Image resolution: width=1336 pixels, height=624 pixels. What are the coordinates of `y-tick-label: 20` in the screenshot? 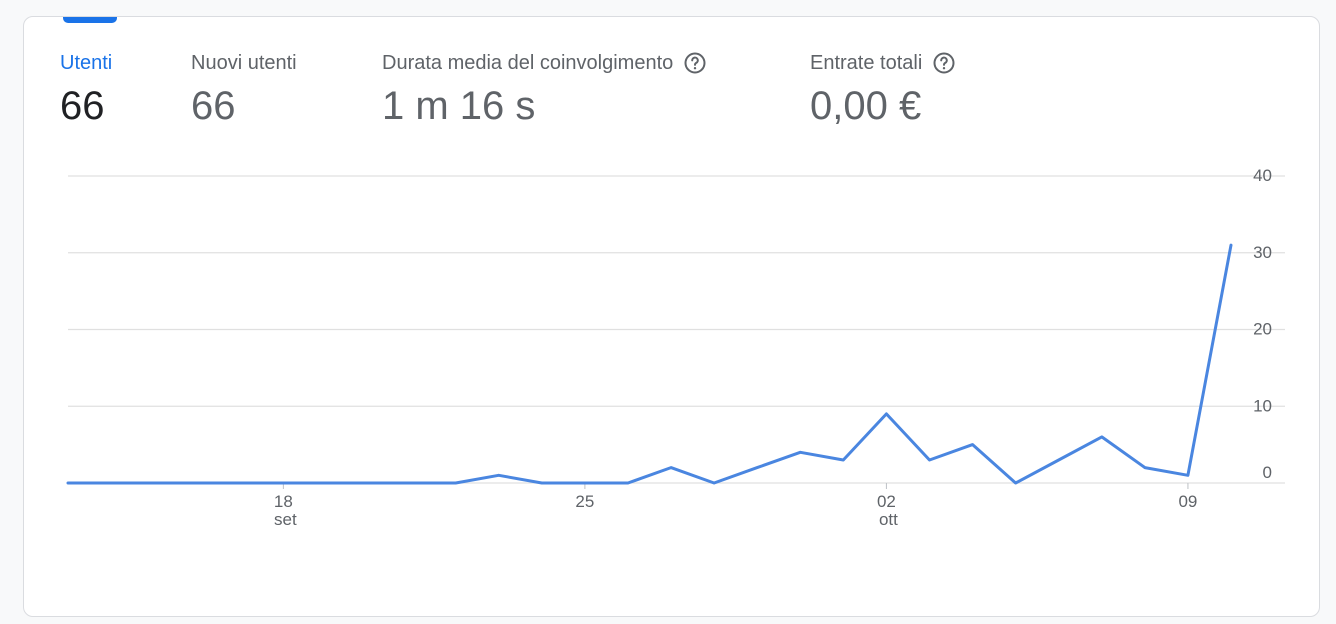 It's located at (1262, 329).